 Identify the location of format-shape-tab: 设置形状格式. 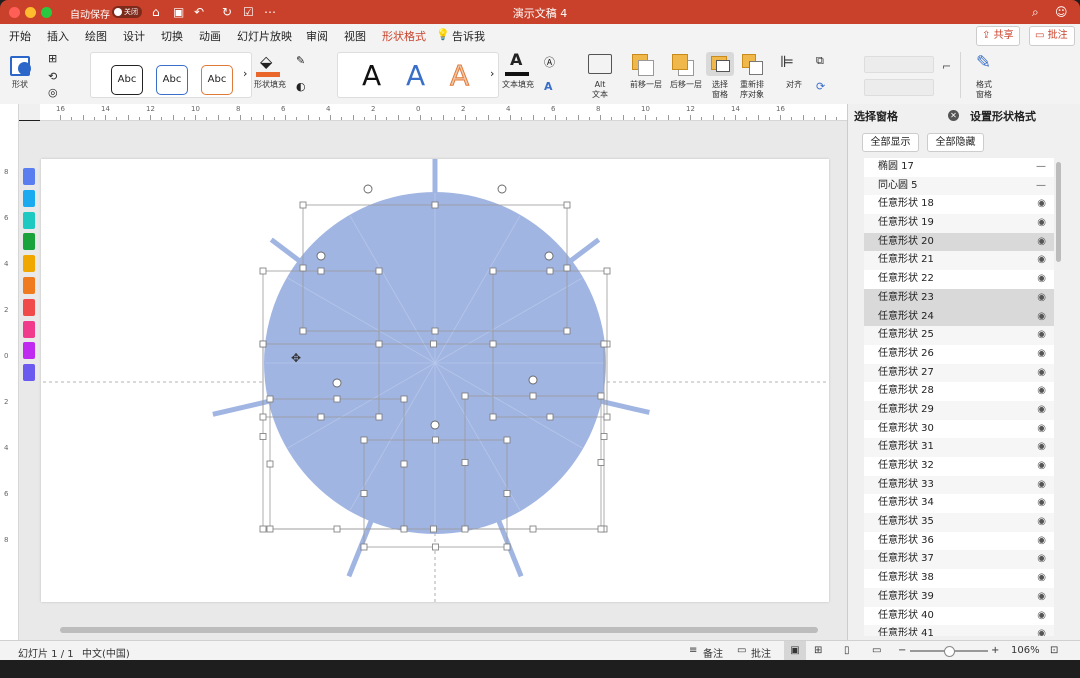
(1003, 116).